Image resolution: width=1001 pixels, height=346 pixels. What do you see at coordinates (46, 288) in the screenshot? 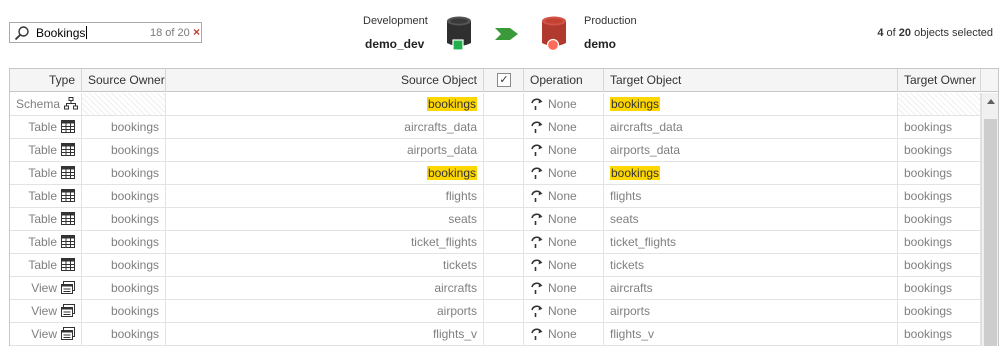
I see `type-cell: View` at bounding box center [46, 288].